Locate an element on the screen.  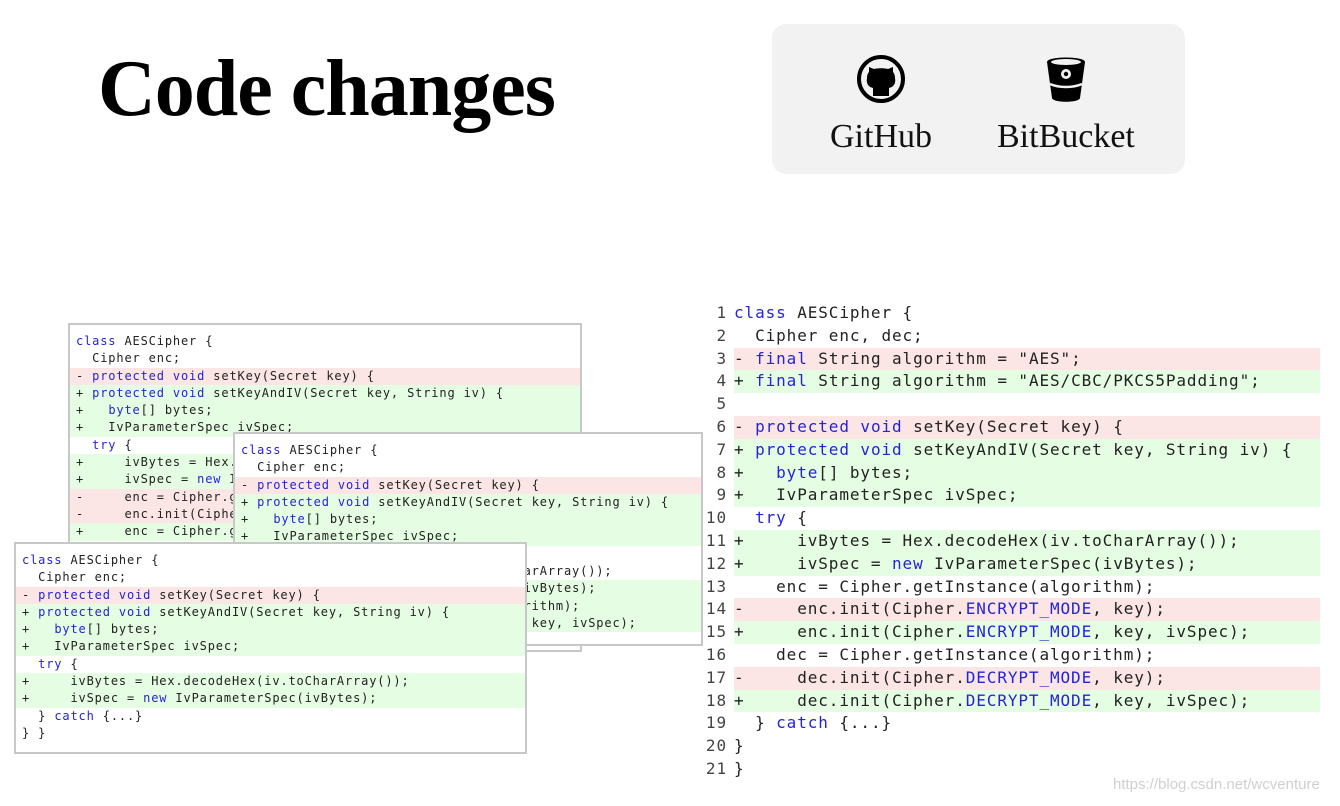
diff-line: 20} is located at coordinates (1010, 746).